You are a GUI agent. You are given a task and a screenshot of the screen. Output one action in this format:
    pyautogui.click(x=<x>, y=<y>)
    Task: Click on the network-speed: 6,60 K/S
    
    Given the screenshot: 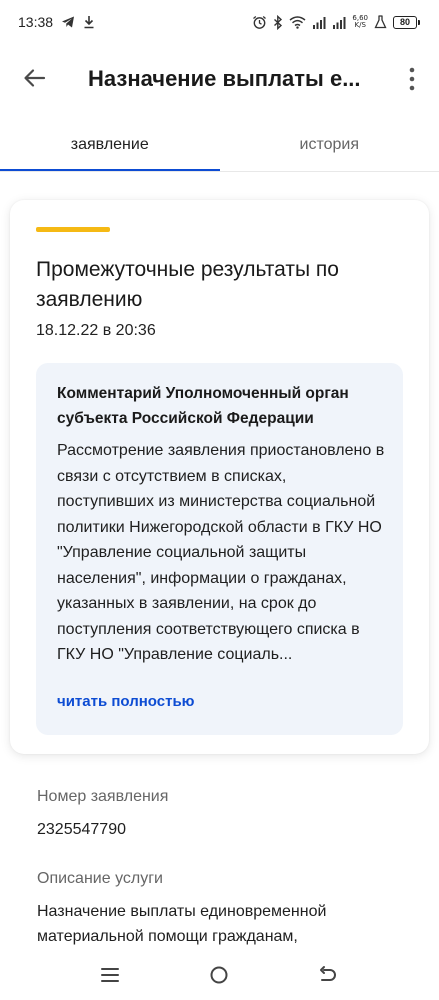 What is the action you would take?
    pyautogui.click(x=360, y=22)
    